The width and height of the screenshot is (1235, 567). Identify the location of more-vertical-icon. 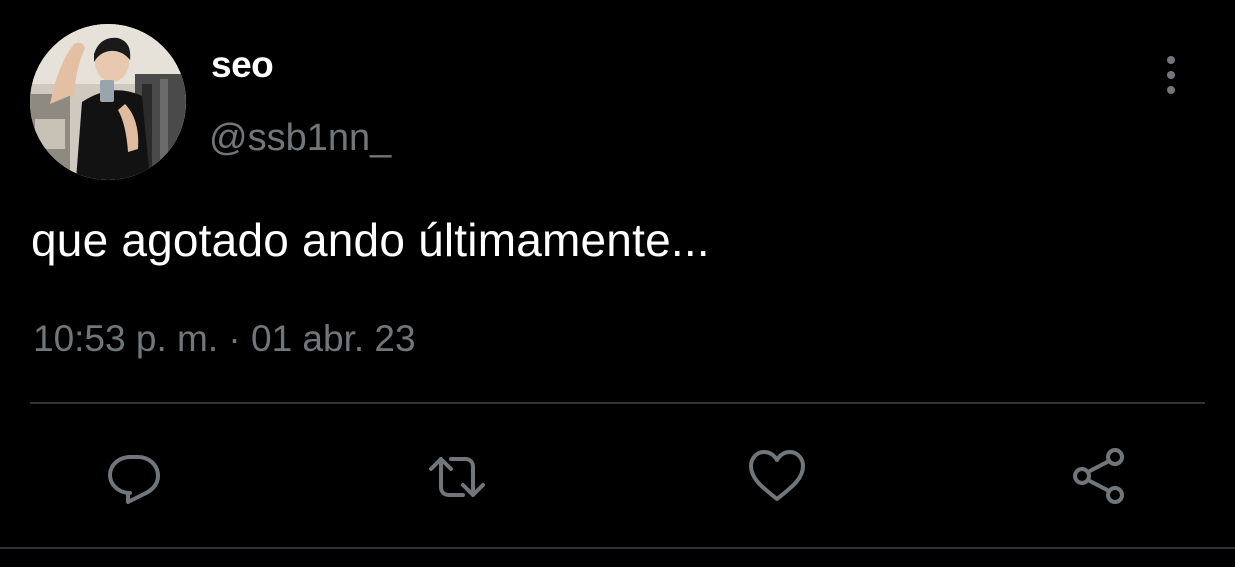
(1171, 75).